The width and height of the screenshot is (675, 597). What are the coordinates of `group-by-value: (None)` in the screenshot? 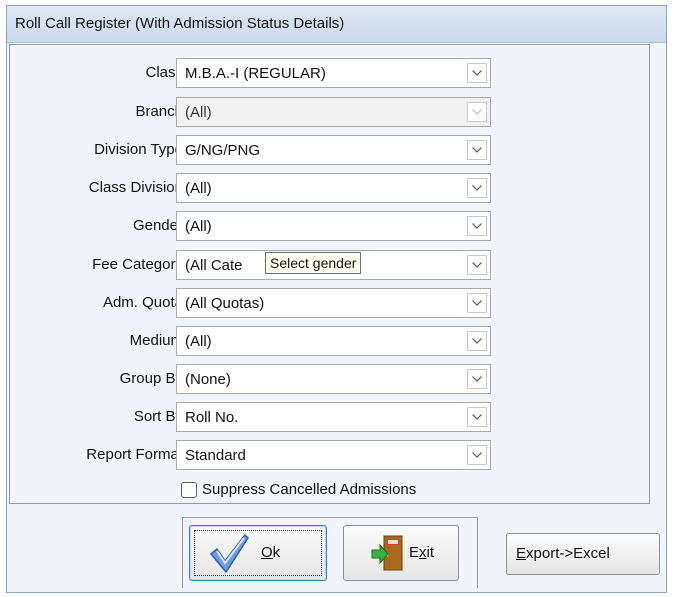 It's located at (208, 379).